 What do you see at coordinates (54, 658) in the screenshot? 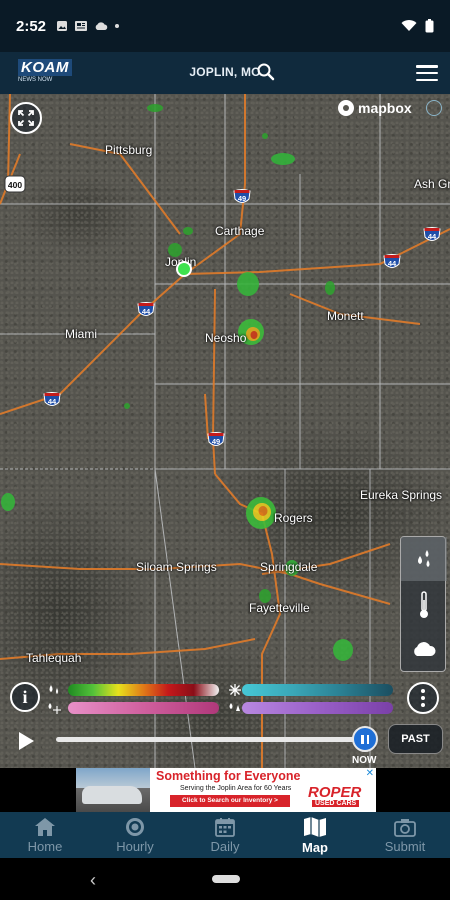
I see `city-label-tahlequah: Tahlequah` at bounding box center [54, 658].